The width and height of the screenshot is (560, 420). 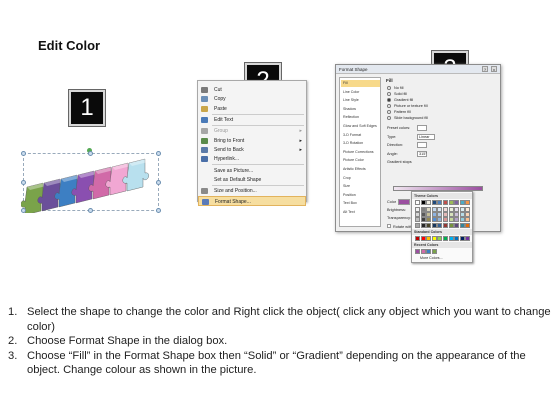 I want to click on category-item: Crop, so click(x=360, y=178).